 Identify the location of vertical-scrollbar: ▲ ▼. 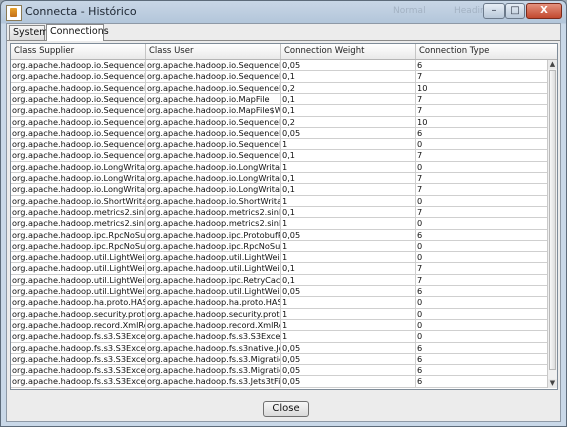
(552, 224).